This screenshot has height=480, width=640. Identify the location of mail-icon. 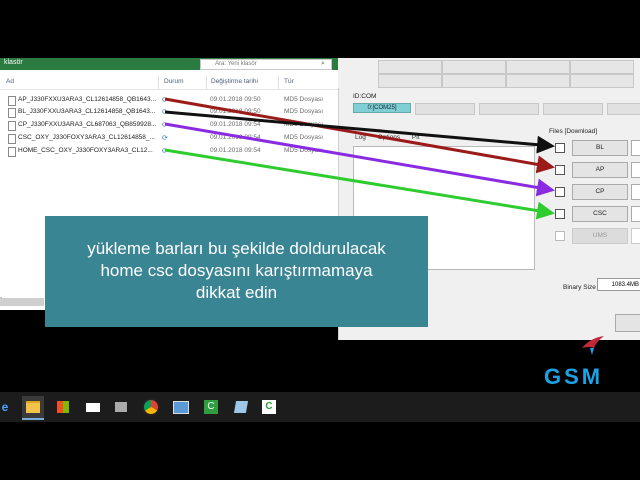
(93, 407).